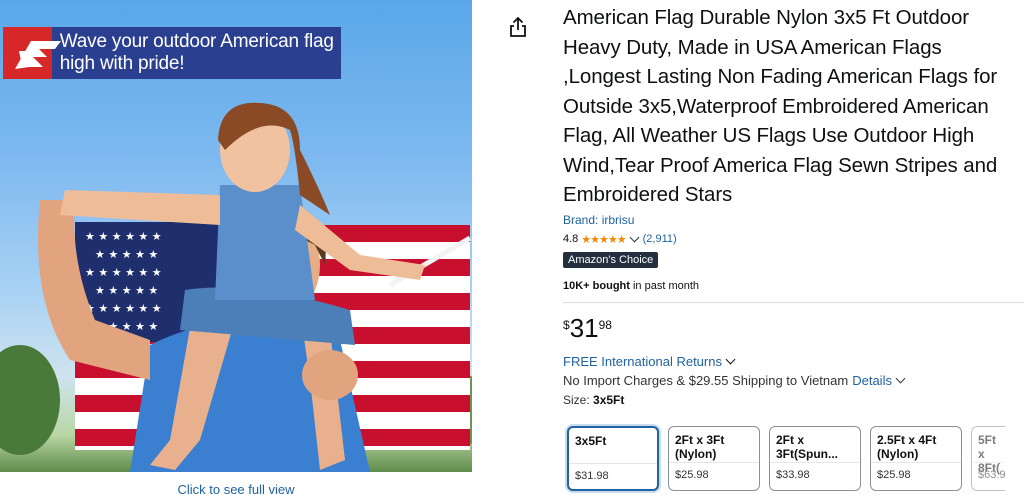 This screenshot has height=495, width=1024. I want to click on size-selector-label: Size: 3x5Ft, so click(793, 400).